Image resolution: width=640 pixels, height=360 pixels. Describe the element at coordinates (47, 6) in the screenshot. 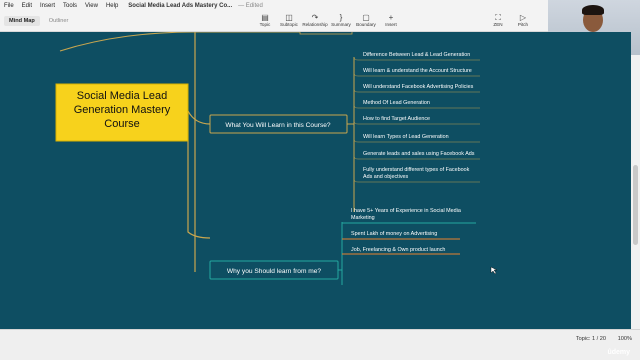

I see `menu-insert: Insert` at that location.